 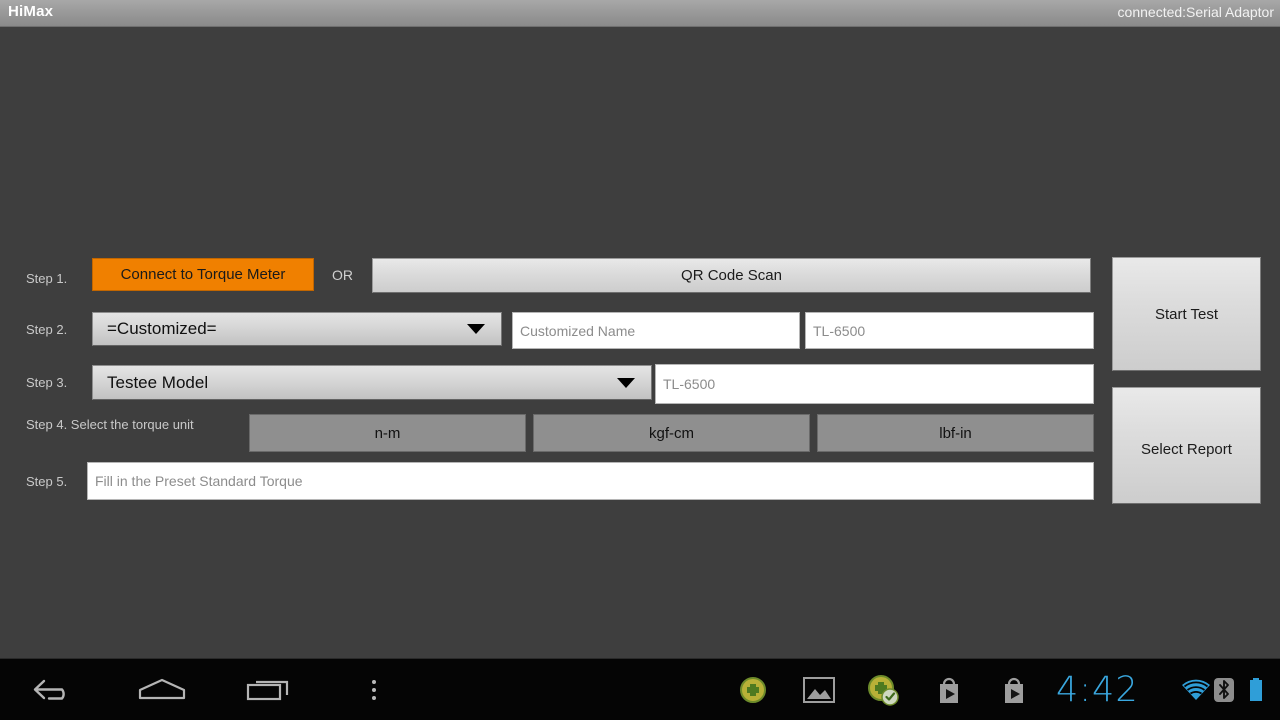 What do you see at coordinates (47, 382) in the screenshot?
I see `step3-label: Step 3.` at bounding box center [47, 382].